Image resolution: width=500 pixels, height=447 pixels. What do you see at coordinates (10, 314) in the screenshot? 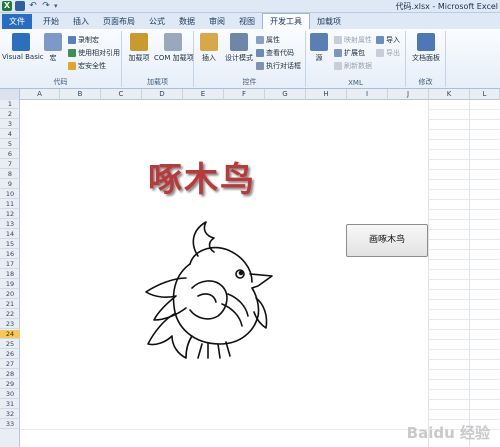
I see `row-header-cell: 22` at bounding box center [10, 314].